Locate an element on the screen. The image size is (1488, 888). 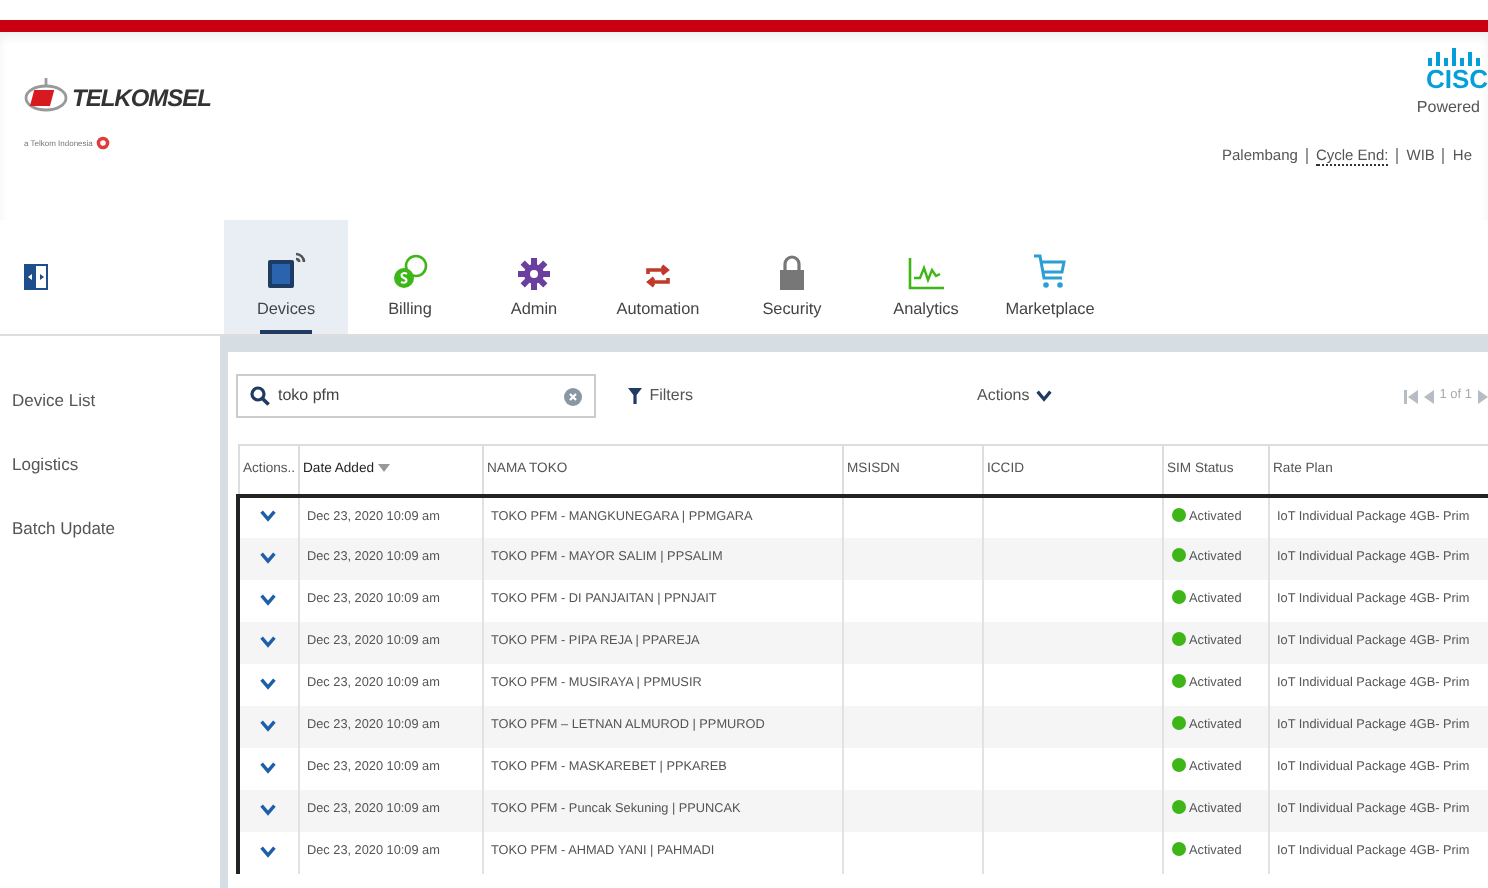
nav-tab: Admin is located at coordinates (534, 277).